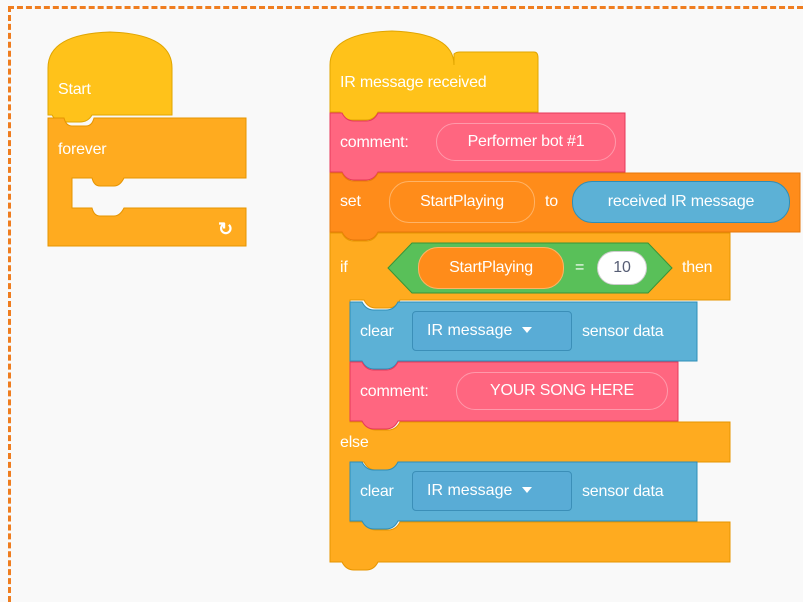  Describe the element at coordinates (344, 267) in the screenshot. I see `if-keyword: if` at that location.